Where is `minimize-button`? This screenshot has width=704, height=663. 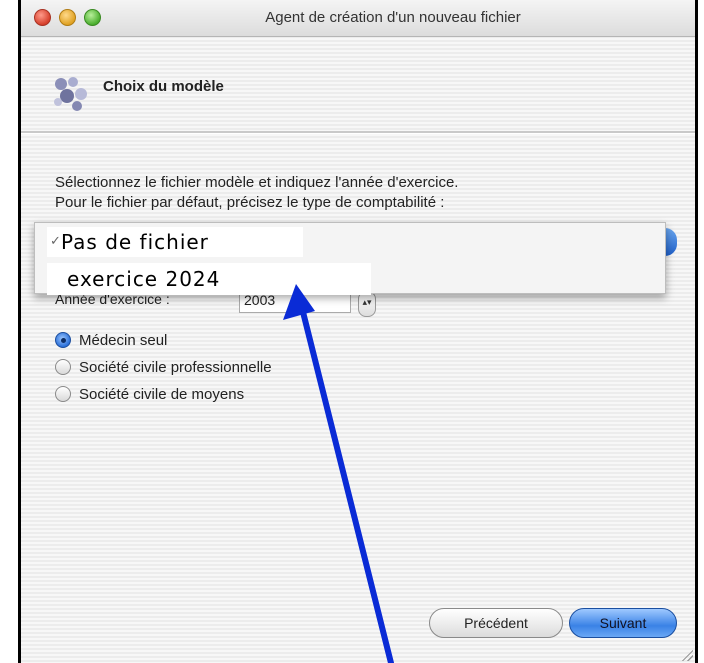
minimize-button is located at coordinates (67, 17).